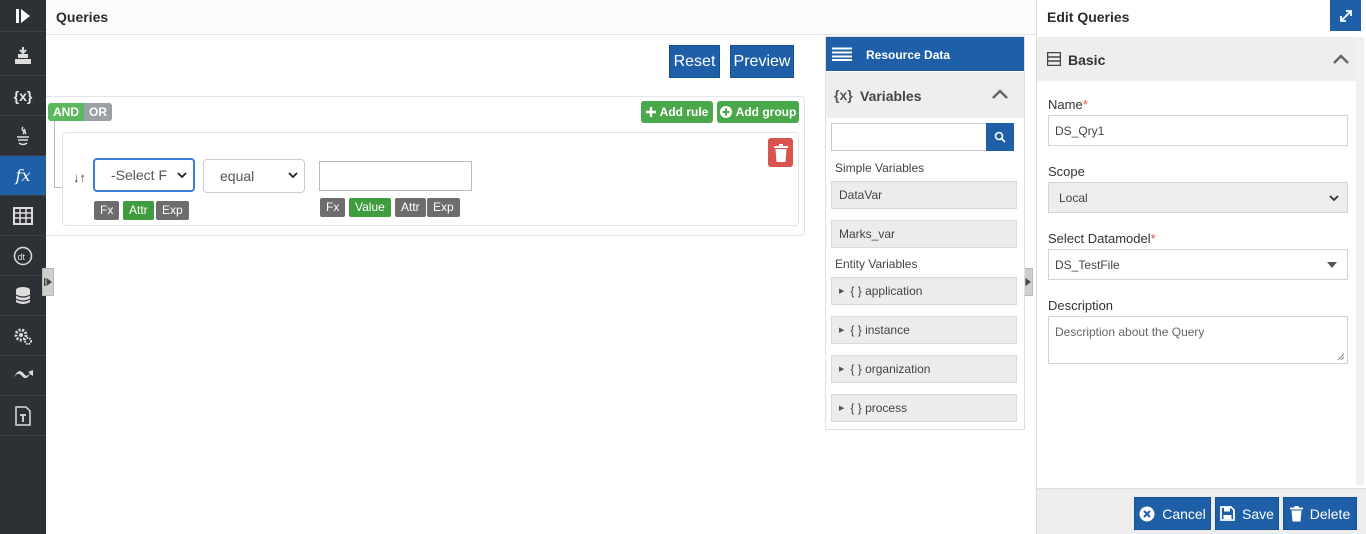  What do you see at coordinates (541, 17) in the screenshot?
I see `queries-header: Queries` at bounding box center [541, 17].